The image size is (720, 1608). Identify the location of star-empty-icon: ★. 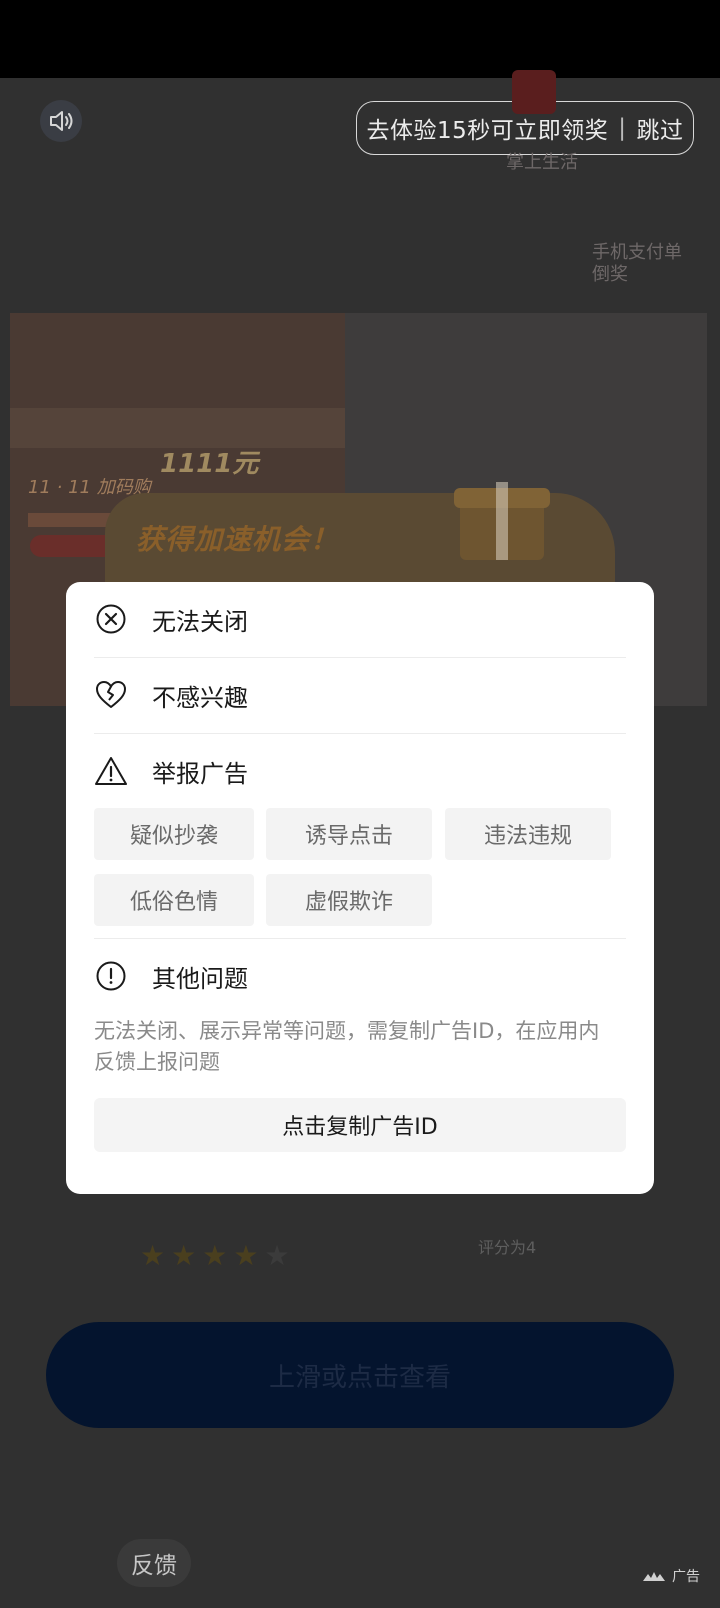
(277, 1255).